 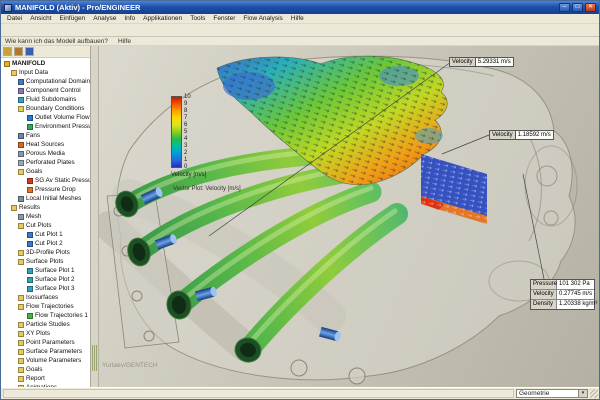 I want to click on tree-item: MANIFOLD, so click(x=45, y=63).